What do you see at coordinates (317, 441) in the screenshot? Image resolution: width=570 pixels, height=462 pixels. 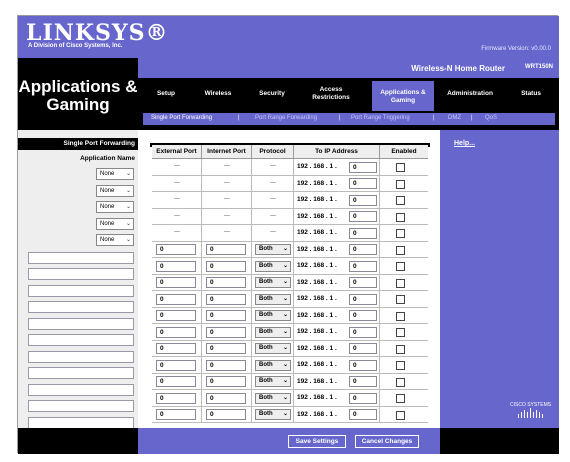 I see `save-settings-button: Save Settings` at bounding box center [317, 441].